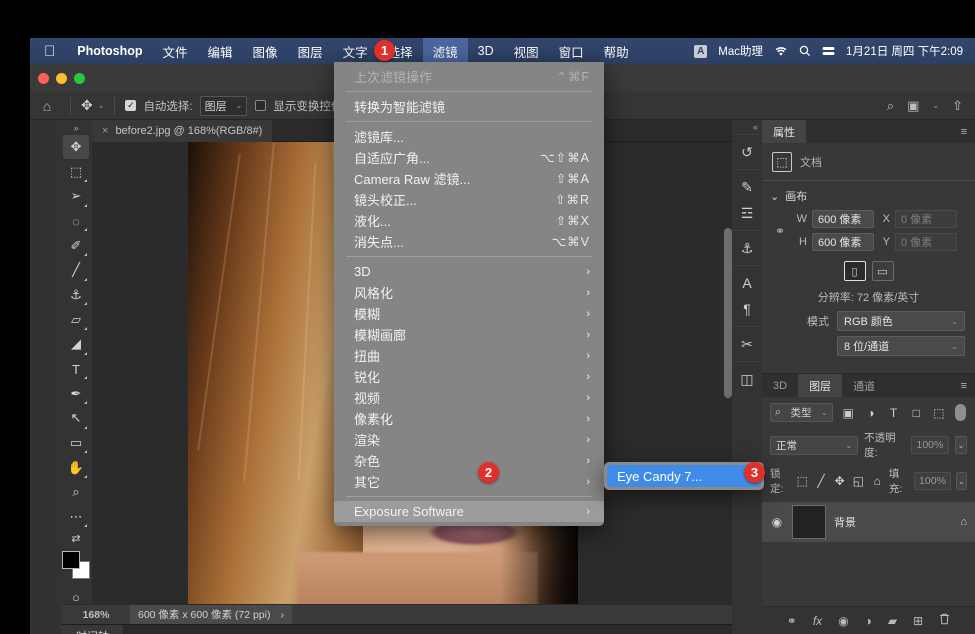 This screenshot has width=975, height=634. What do you see at coordinates (616, 51) in the screenshot?
I see `menu-help: 帮助` at bounding box center [616, 51].